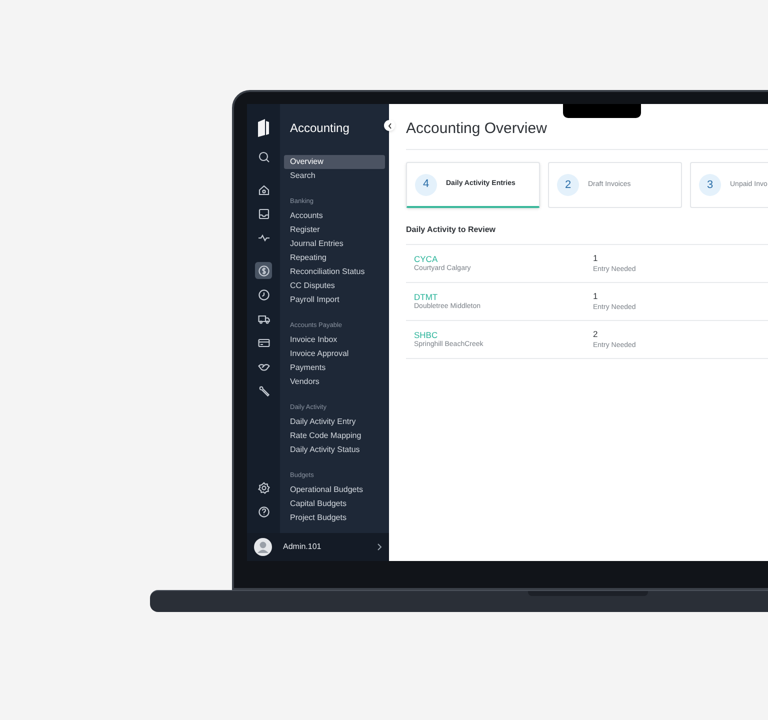  Describe the element at coordinates (264, 156) in the screenshot. I see `search-icon` at that location.